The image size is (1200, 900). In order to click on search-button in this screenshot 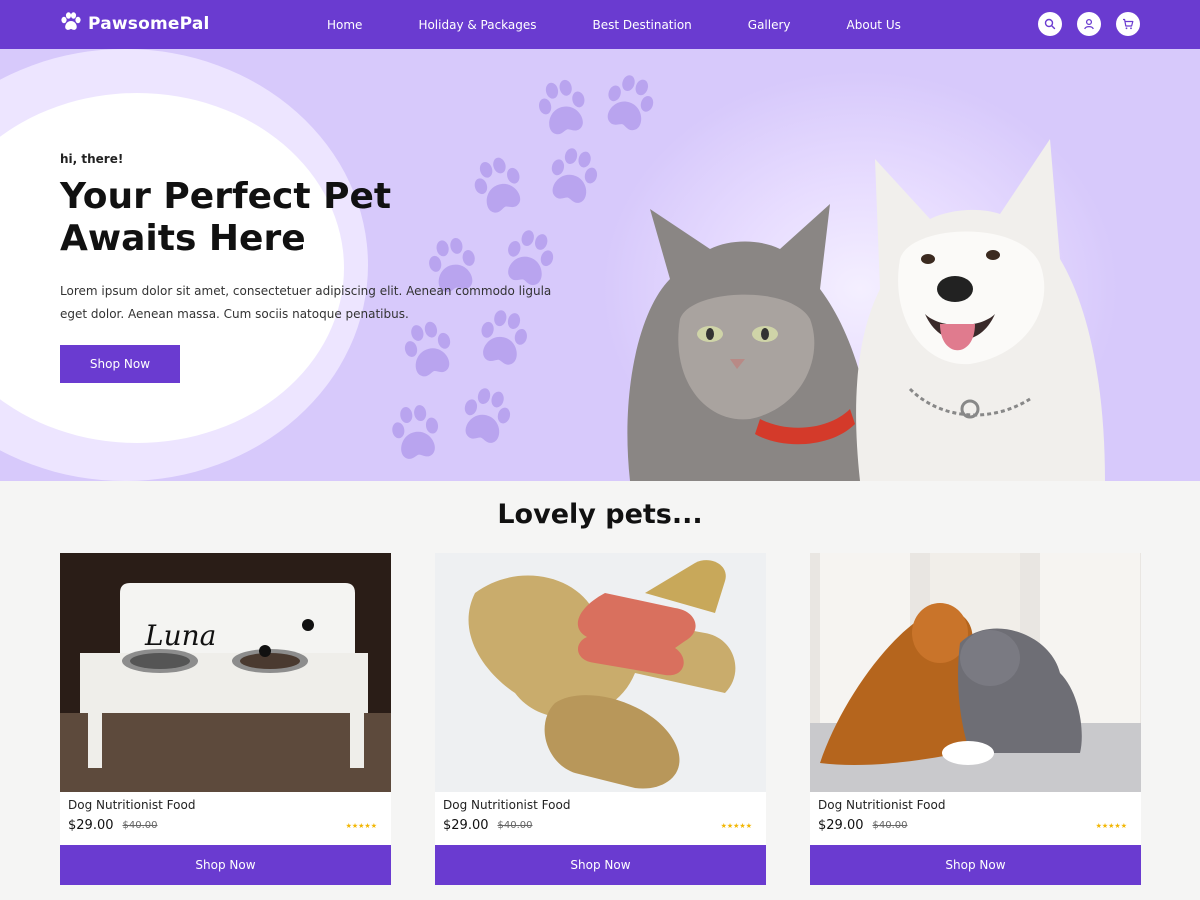, I will do `click(1050, 24)`.